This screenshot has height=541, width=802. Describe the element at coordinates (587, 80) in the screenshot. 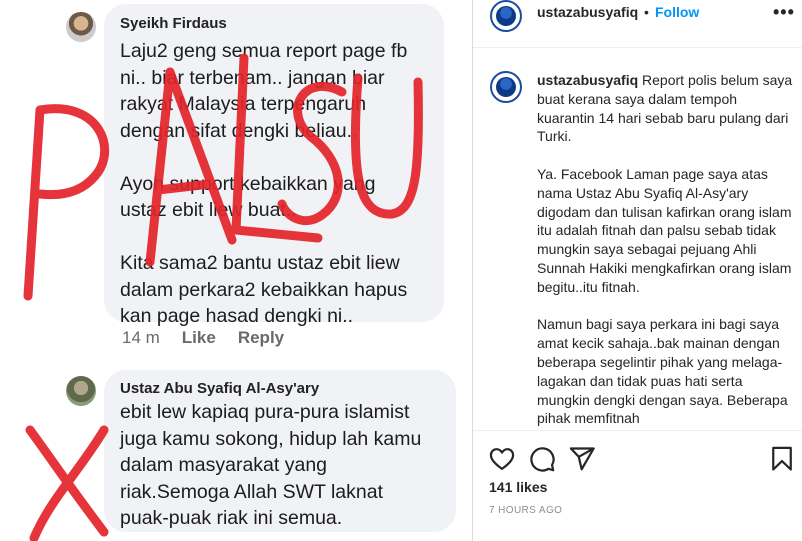

I see `caption-username: ustazabusyafiq` at that location.